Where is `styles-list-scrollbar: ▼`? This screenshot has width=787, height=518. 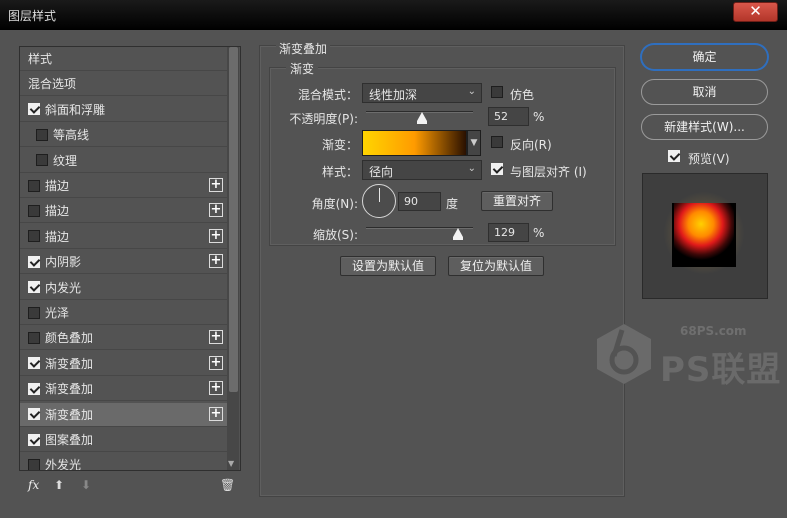 styles-list-scrollbar: ▼ is located at coordinates (233, 258).